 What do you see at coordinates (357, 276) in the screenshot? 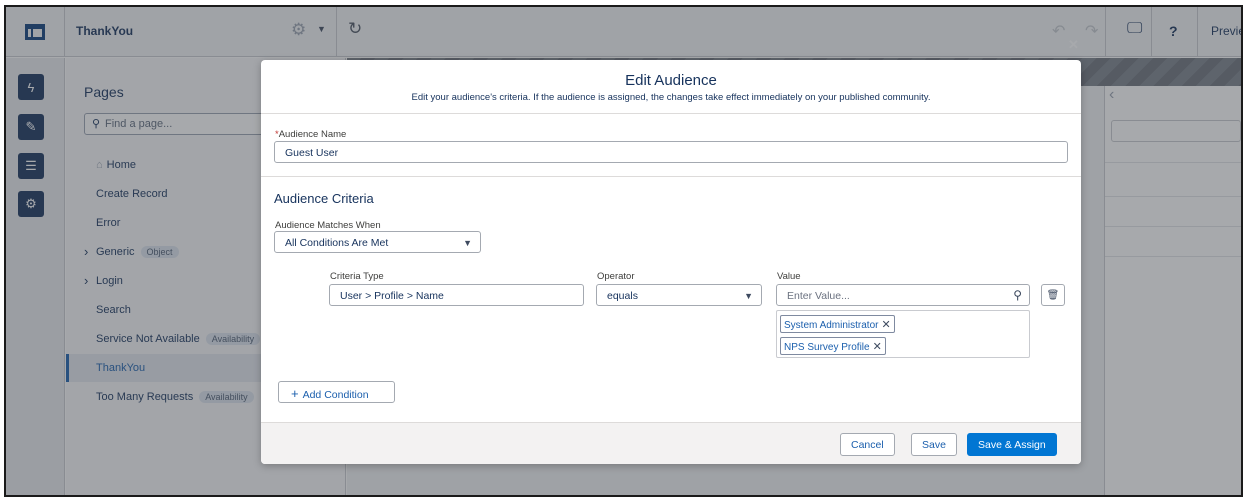
I see `criteria-type-label: Criteria Type` at bounding box center [357, 276].